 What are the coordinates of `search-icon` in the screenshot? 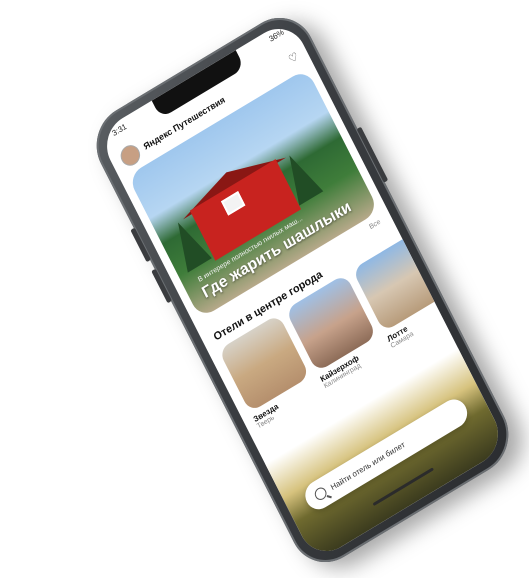 It's located at (320, 494).